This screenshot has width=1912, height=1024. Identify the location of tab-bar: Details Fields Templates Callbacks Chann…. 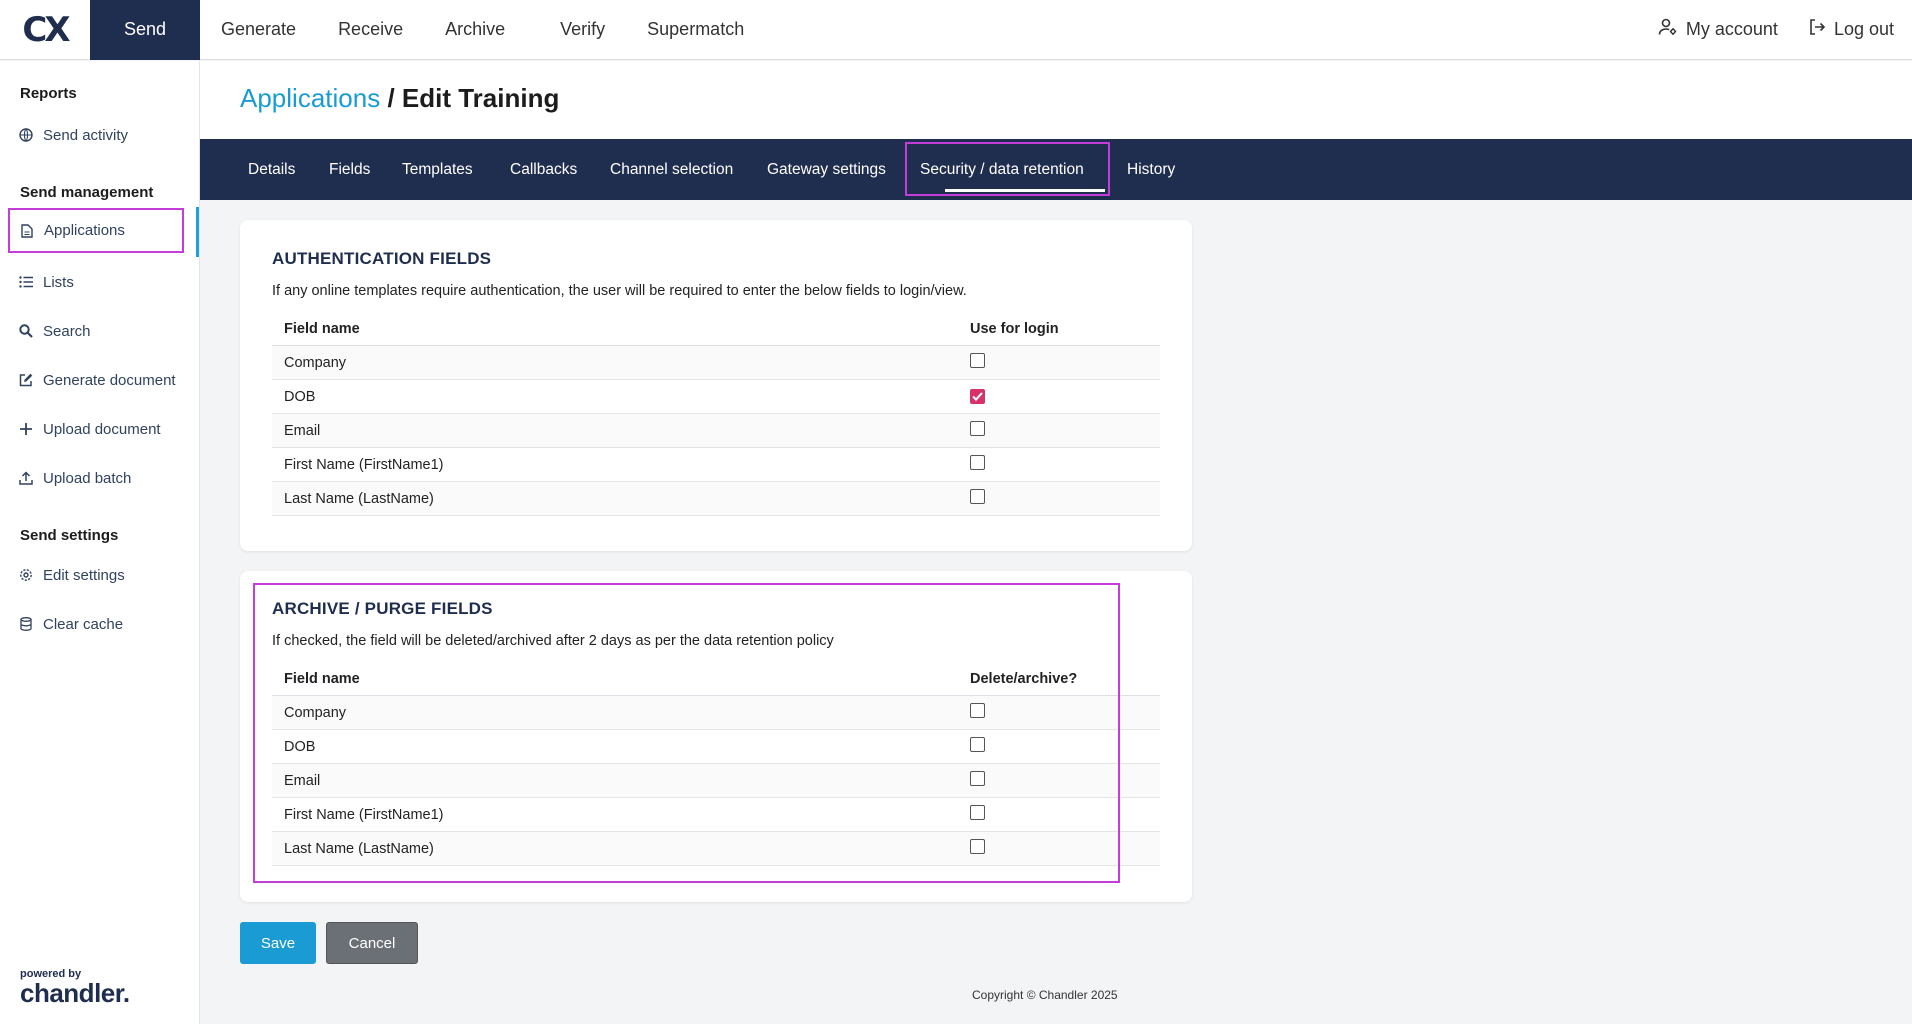
(1056, 169).